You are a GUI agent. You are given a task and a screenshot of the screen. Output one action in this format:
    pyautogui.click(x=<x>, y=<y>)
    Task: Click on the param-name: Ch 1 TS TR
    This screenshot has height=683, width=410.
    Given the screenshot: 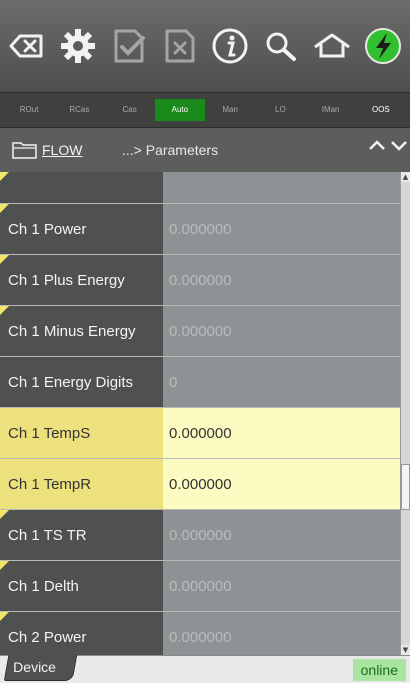 What is the action you would take?
    pyautogui.click(x=81, y=535)
    